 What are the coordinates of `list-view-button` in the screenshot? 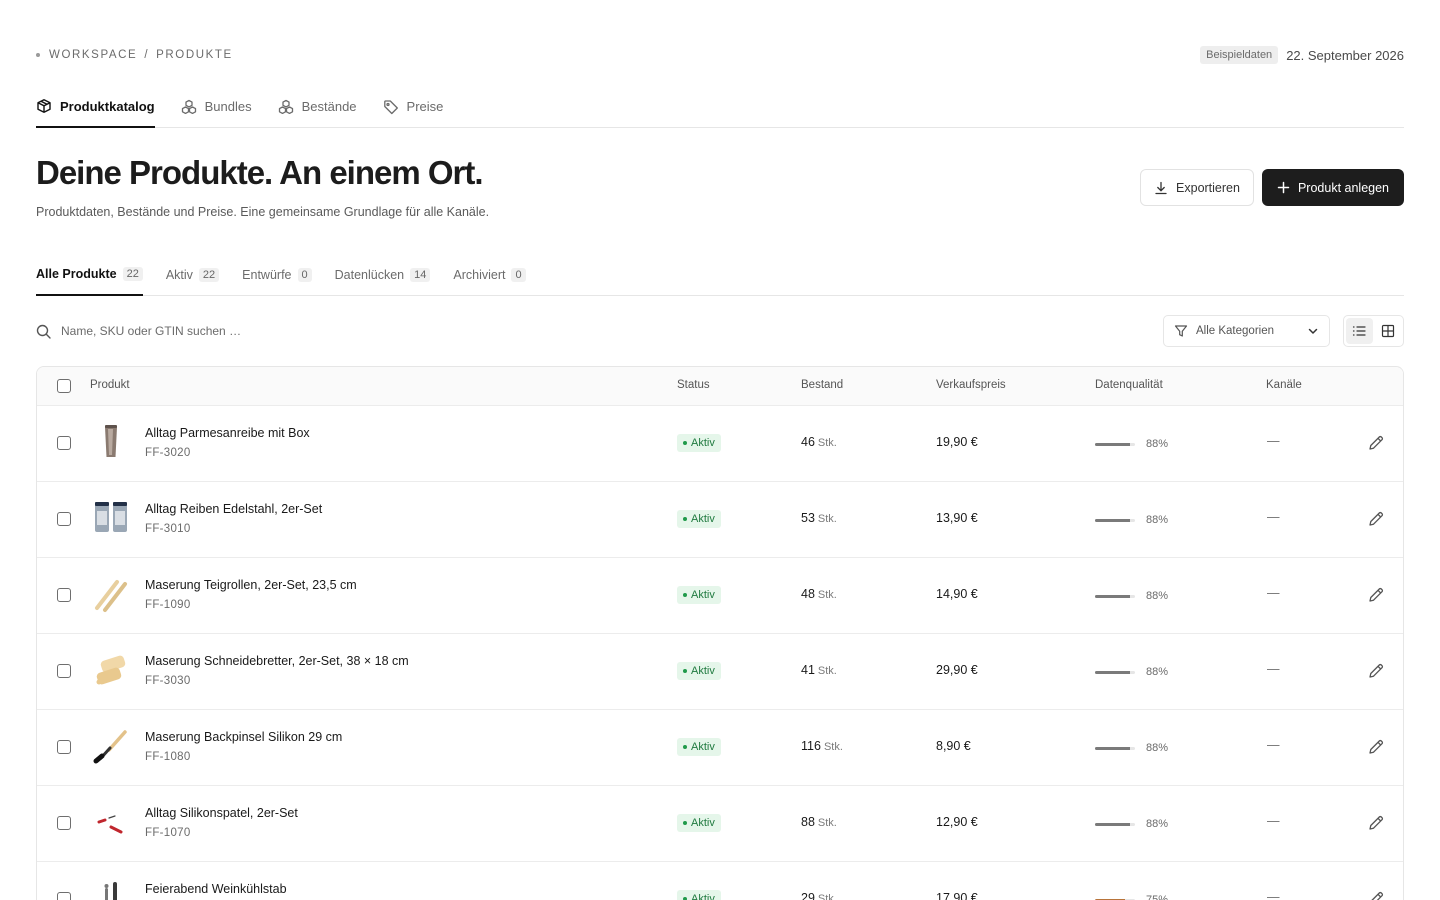 It's located at (1359, 331).